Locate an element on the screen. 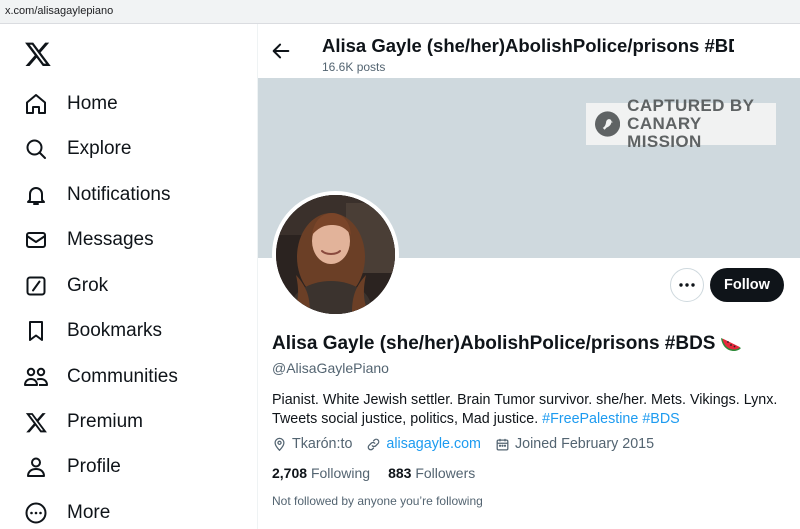 This screenshot has height=529, width=800. canary-logo-icon is located at coordinates (608, 124).